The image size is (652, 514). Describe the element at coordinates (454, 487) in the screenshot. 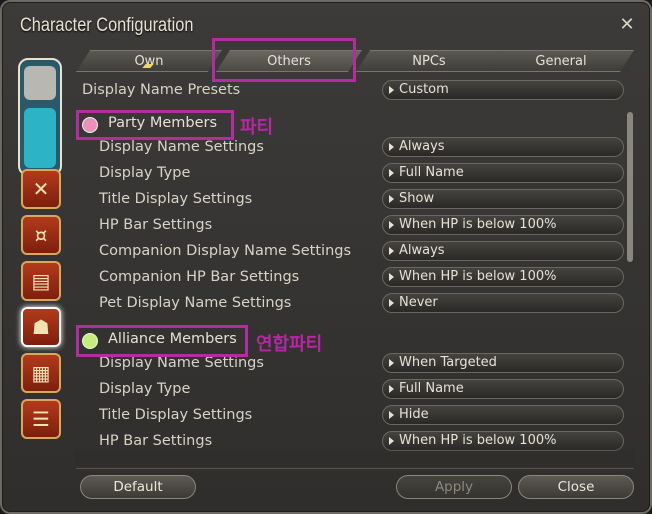

I see `apply-button: Apply` at that location.